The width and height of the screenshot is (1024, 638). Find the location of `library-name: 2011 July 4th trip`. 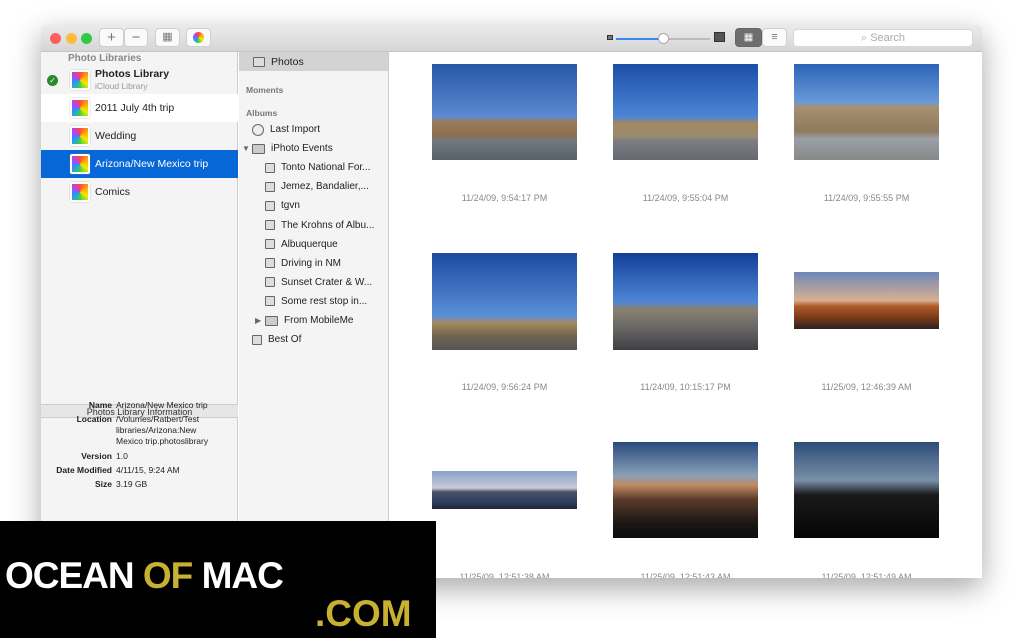

library-name: 2011 July 4th trip is located at coordinates (135, 108).